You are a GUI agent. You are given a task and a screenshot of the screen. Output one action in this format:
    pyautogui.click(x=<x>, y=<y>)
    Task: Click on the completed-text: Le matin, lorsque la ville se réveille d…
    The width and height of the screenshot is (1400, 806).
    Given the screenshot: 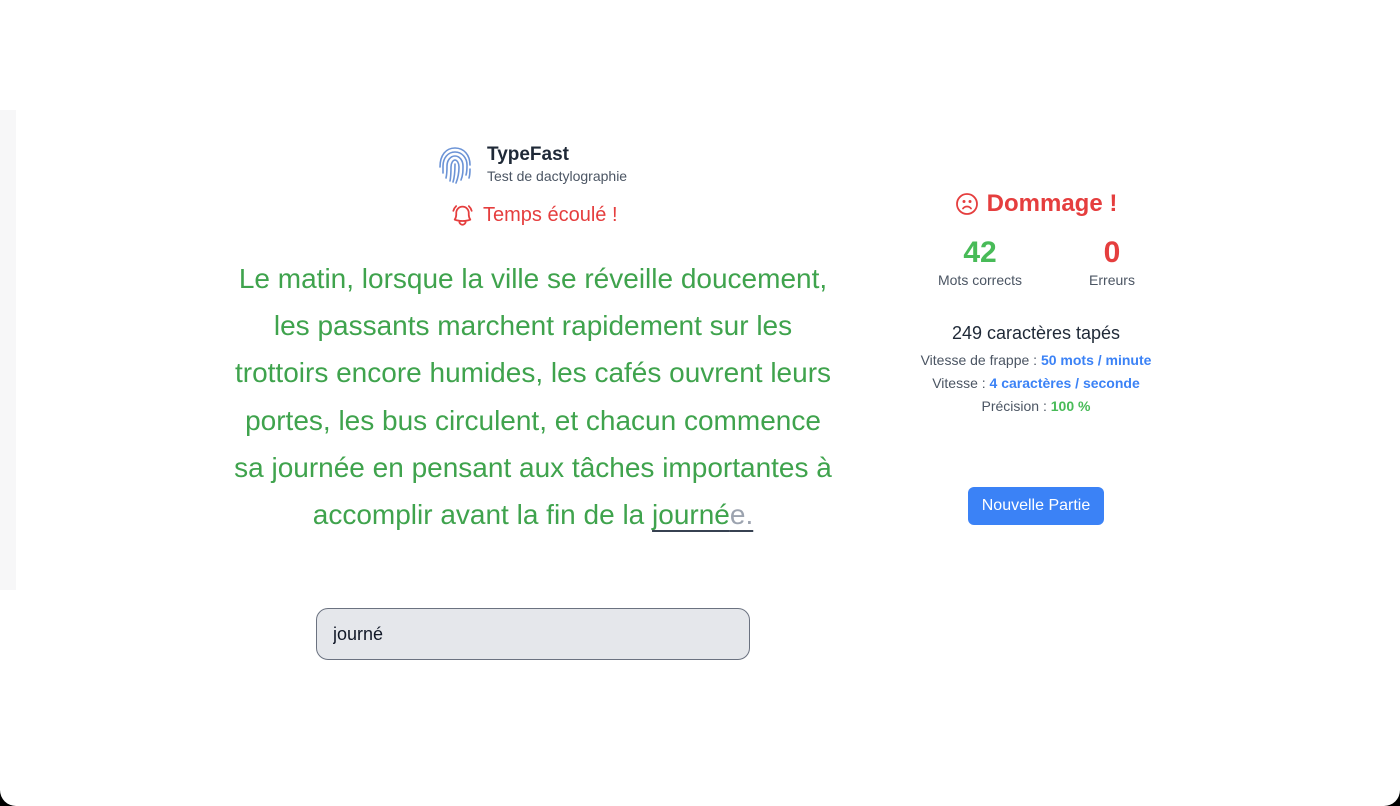 What is the action you would take?
    pyautogui.click(x=533, y=397)
    